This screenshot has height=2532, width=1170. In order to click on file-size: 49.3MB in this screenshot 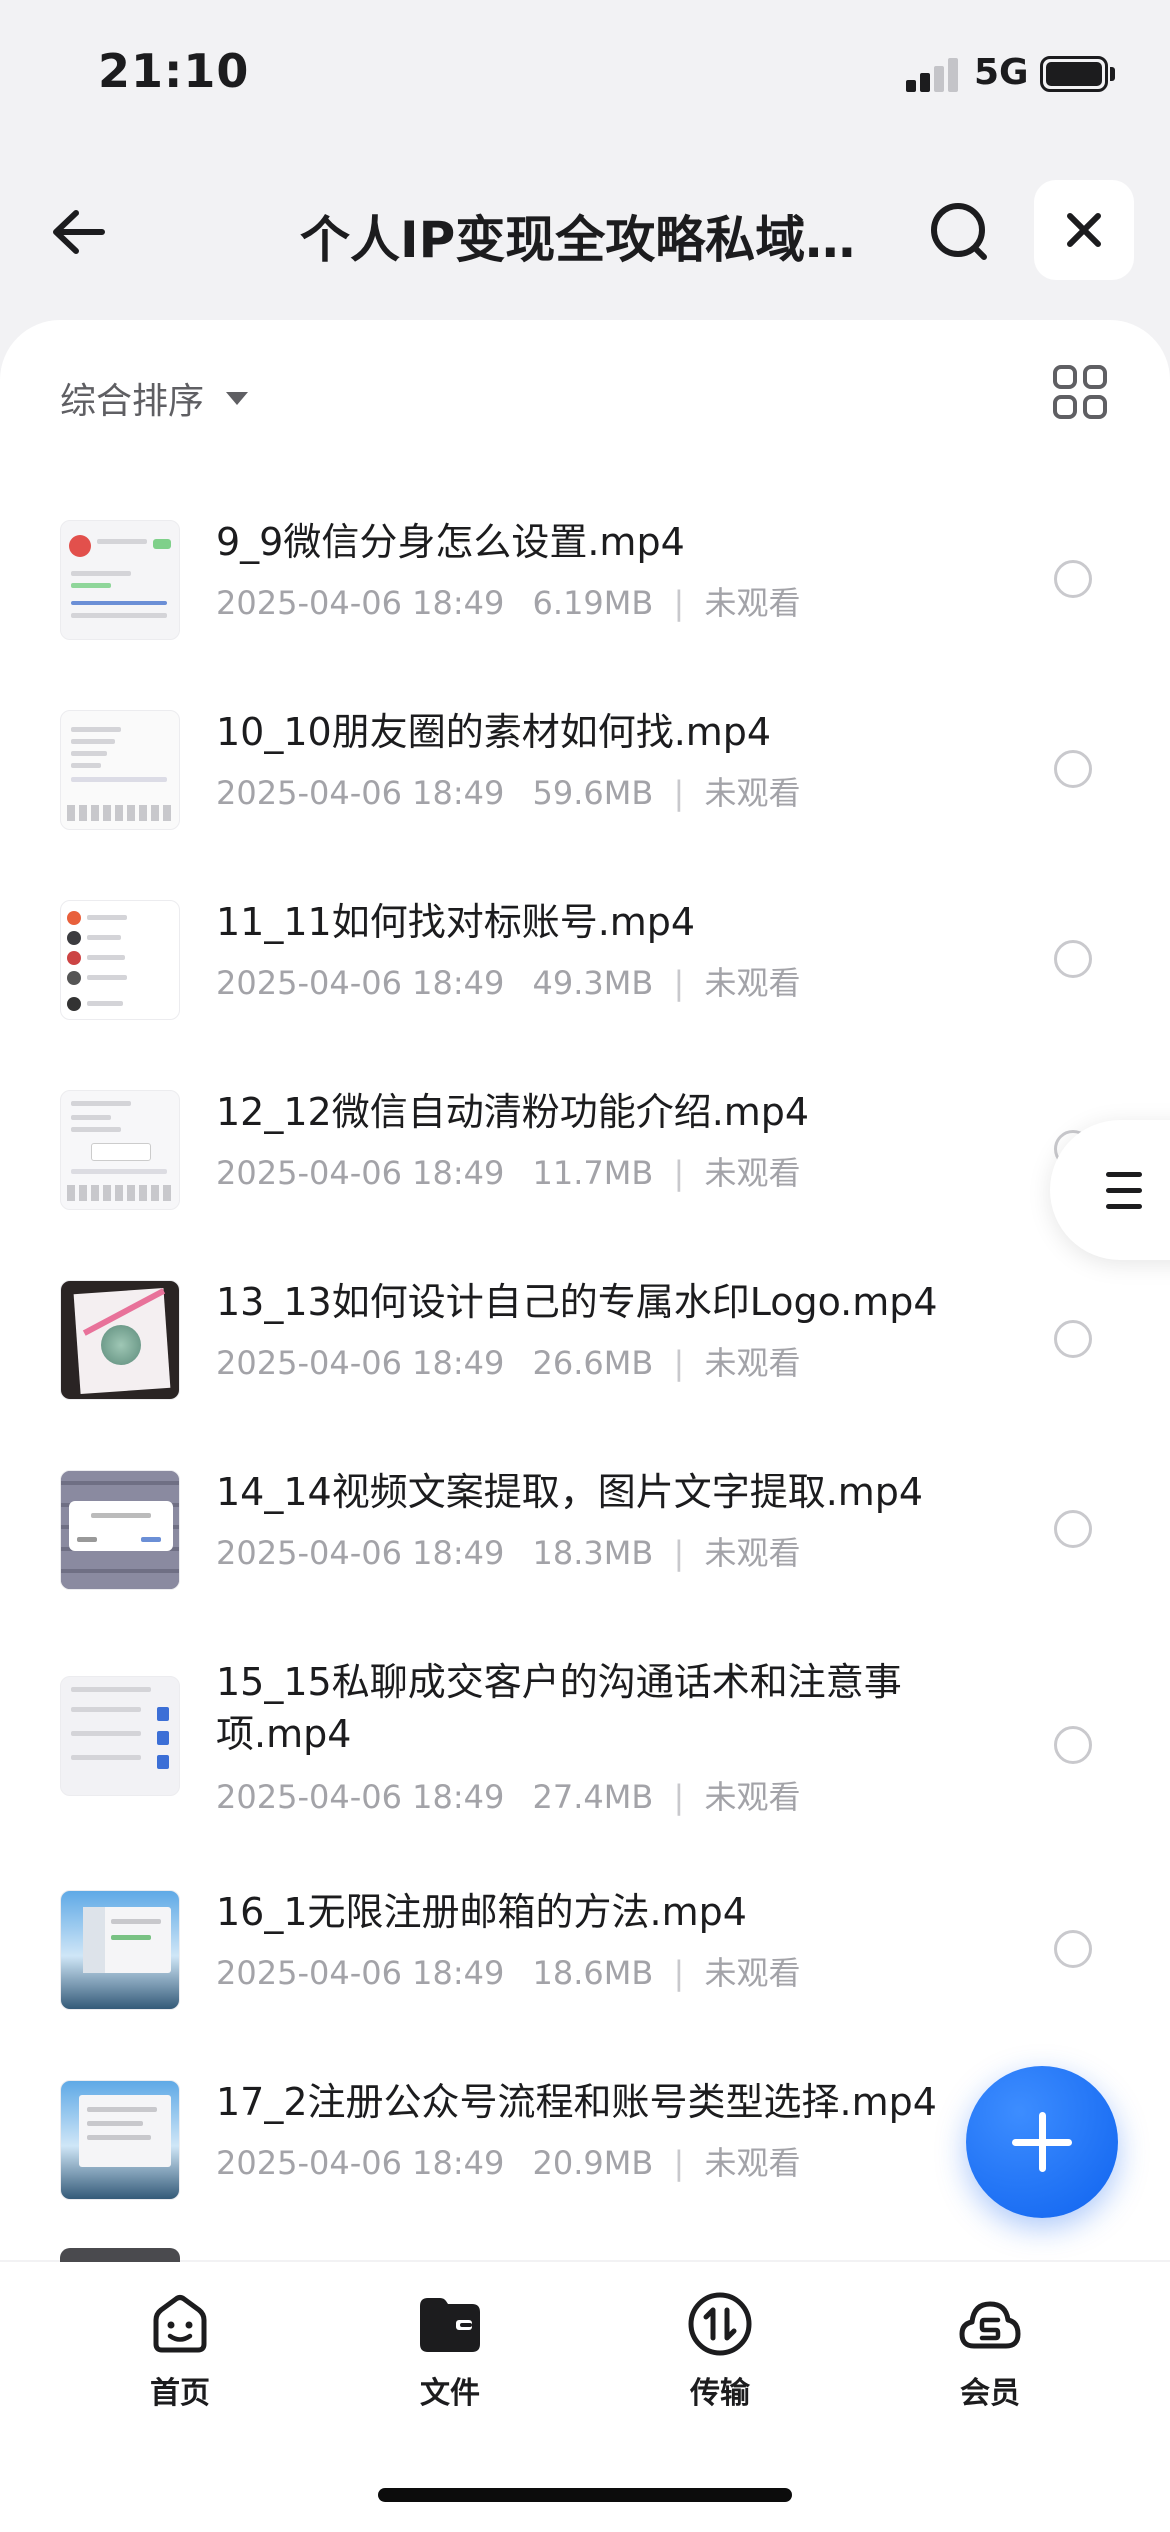, I will do `click(593, 983)`.